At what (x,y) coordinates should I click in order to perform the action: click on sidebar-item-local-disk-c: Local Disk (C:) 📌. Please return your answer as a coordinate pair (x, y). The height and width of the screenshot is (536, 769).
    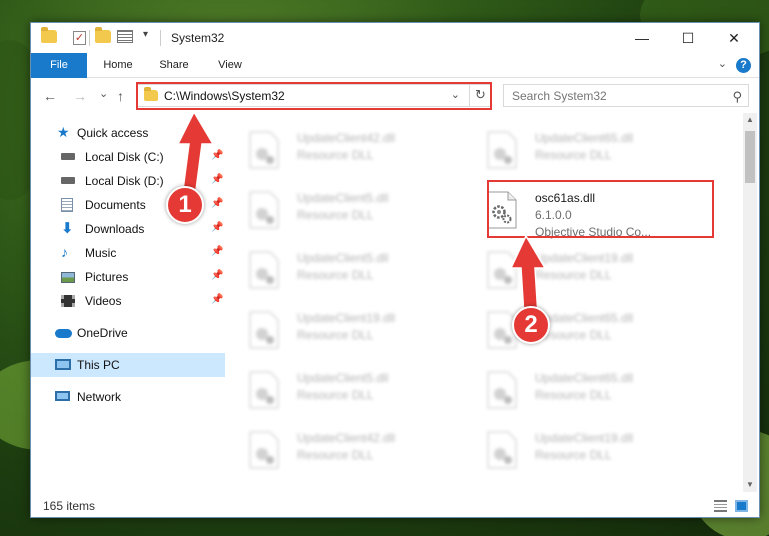
    Looking at the image, I should click on (128, 157).